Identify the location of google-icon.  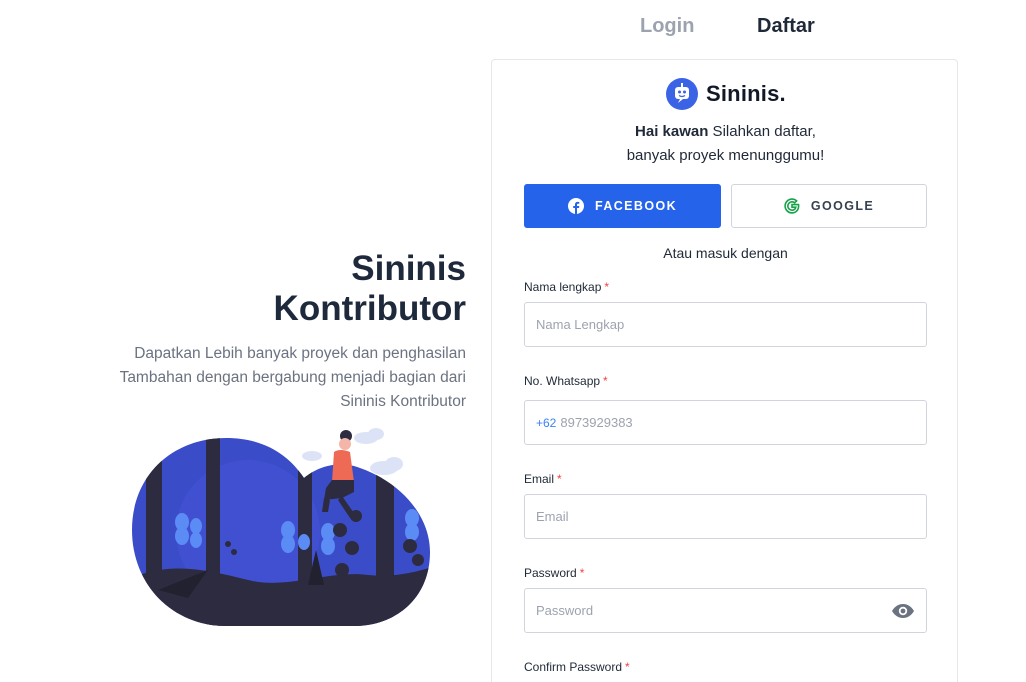
(792, 206).